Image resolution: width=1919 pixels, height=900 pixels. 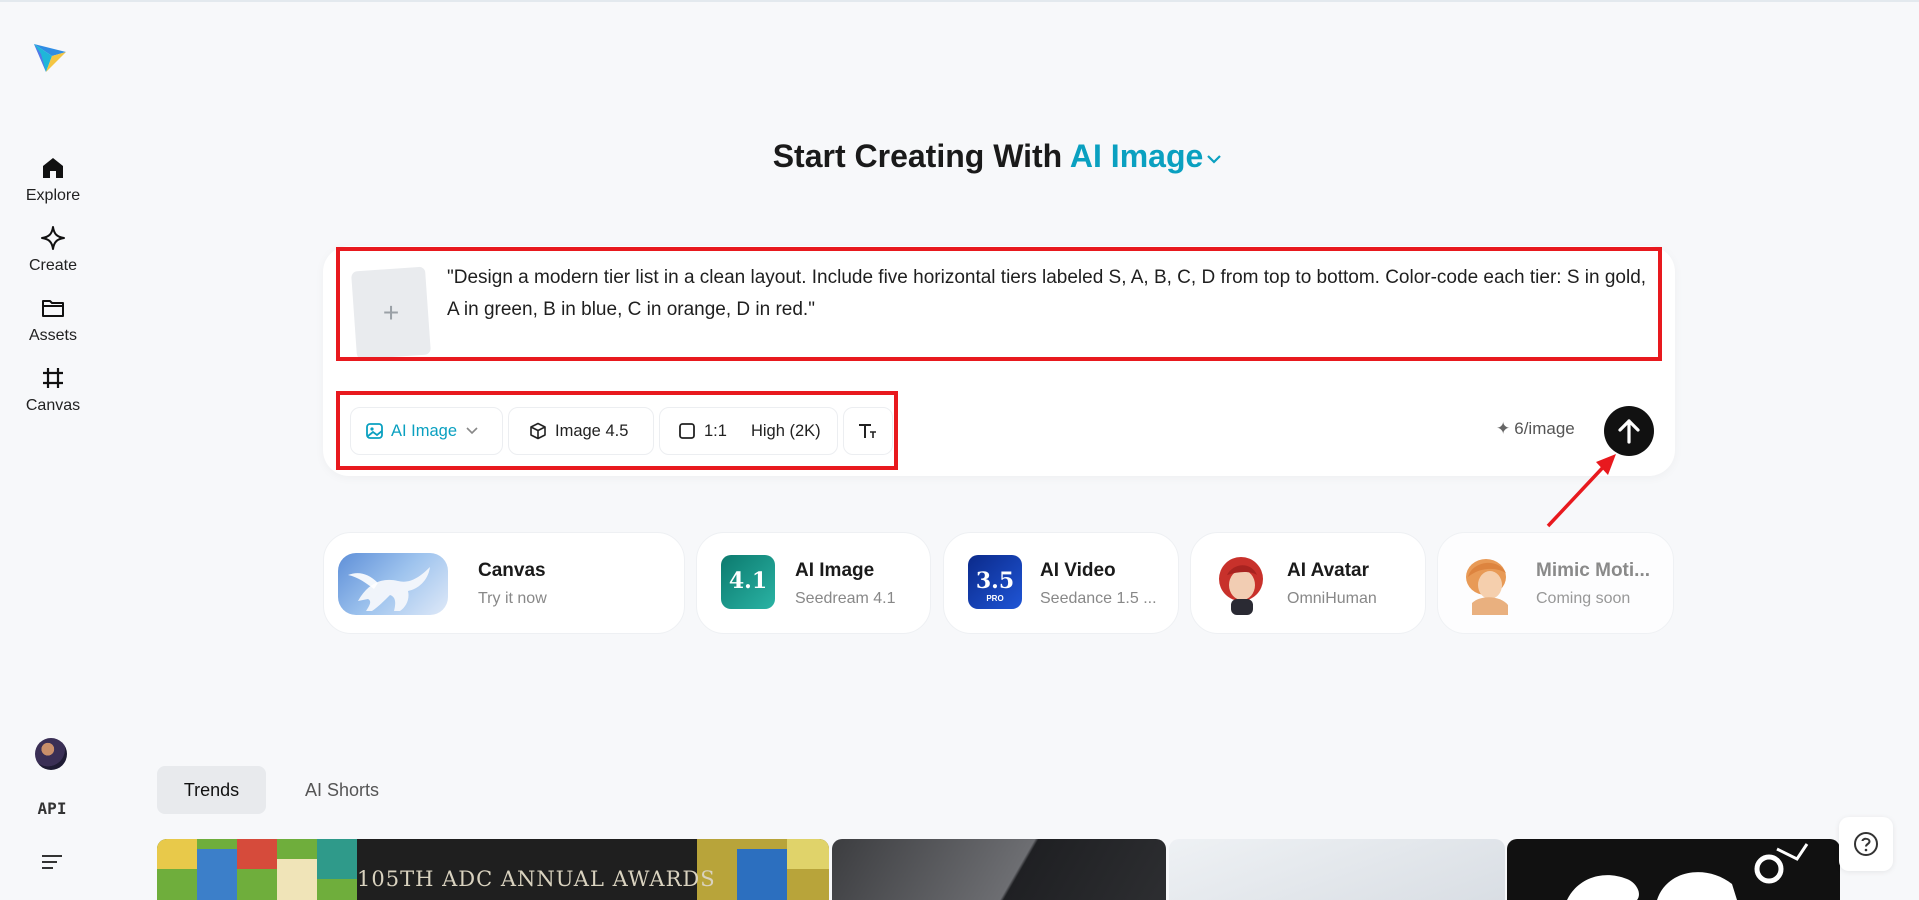 I want to click on avatar-character-thumbnail, so click(x=1241, y=586).